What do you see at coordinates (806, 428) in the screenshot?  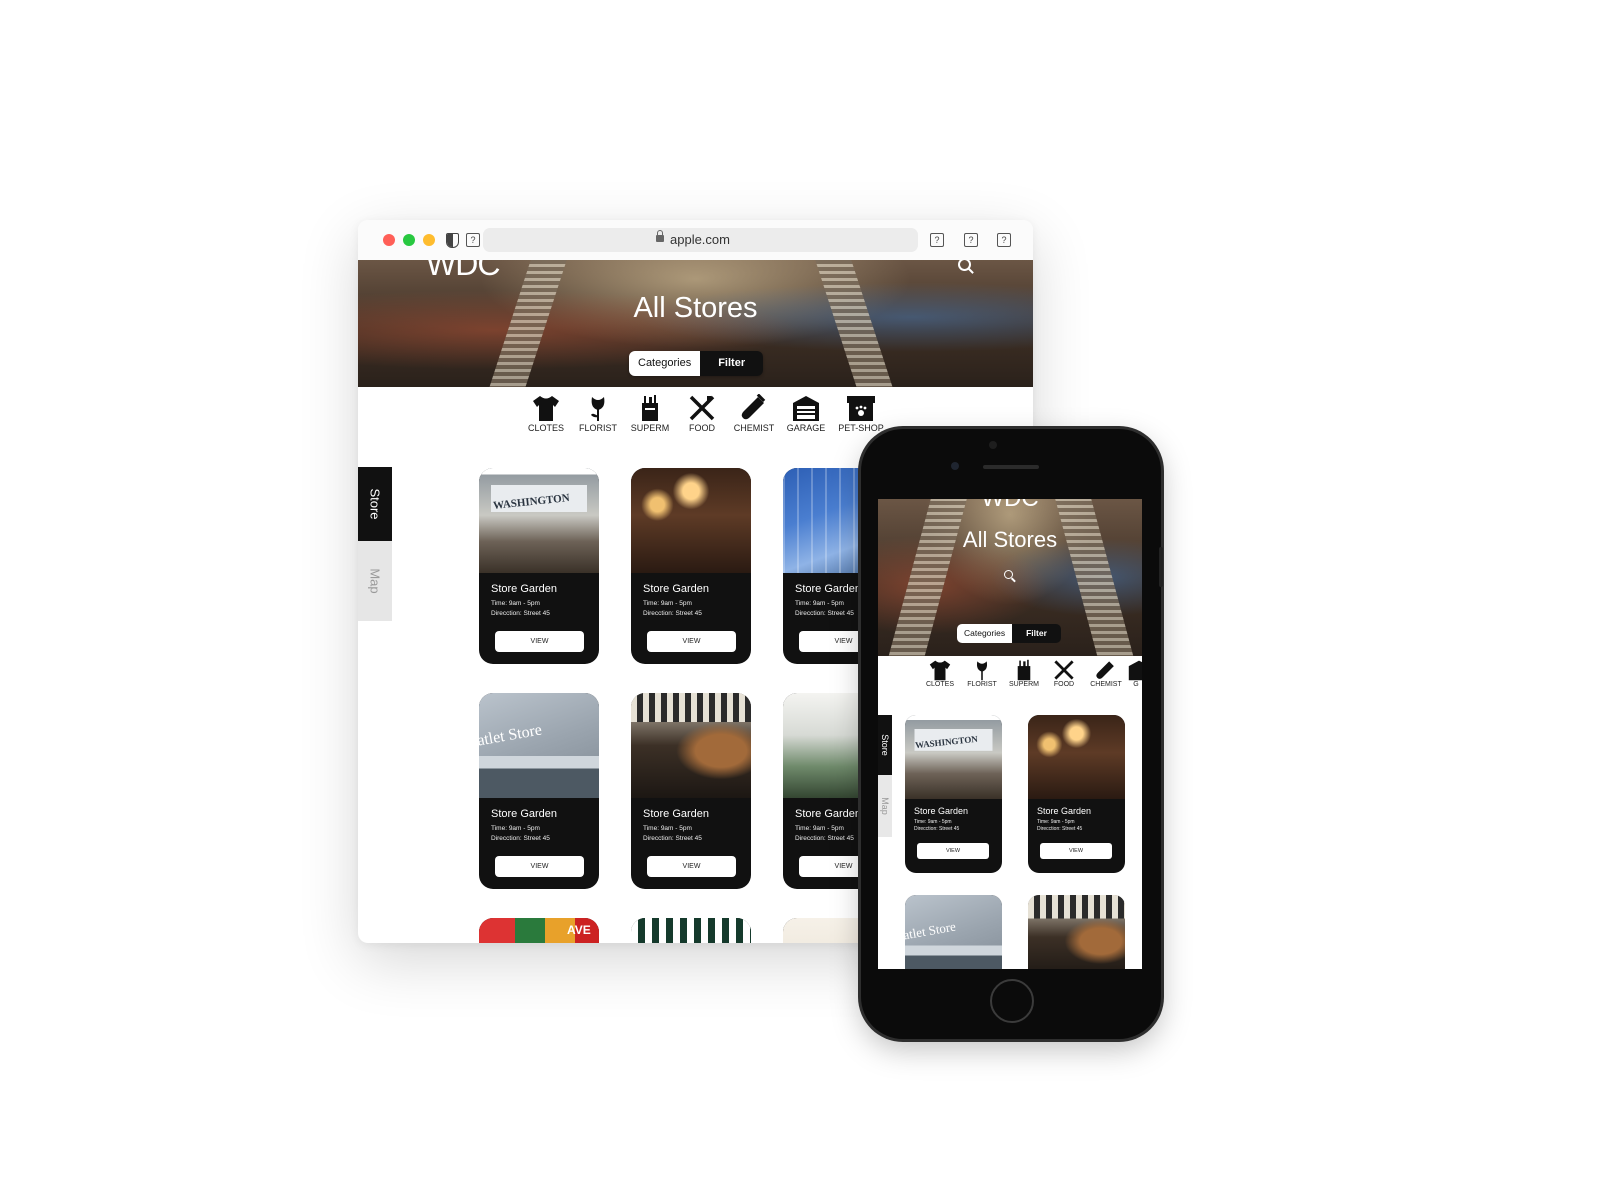 I see `category-label: GARAGE` at bounding box center [806, 428].